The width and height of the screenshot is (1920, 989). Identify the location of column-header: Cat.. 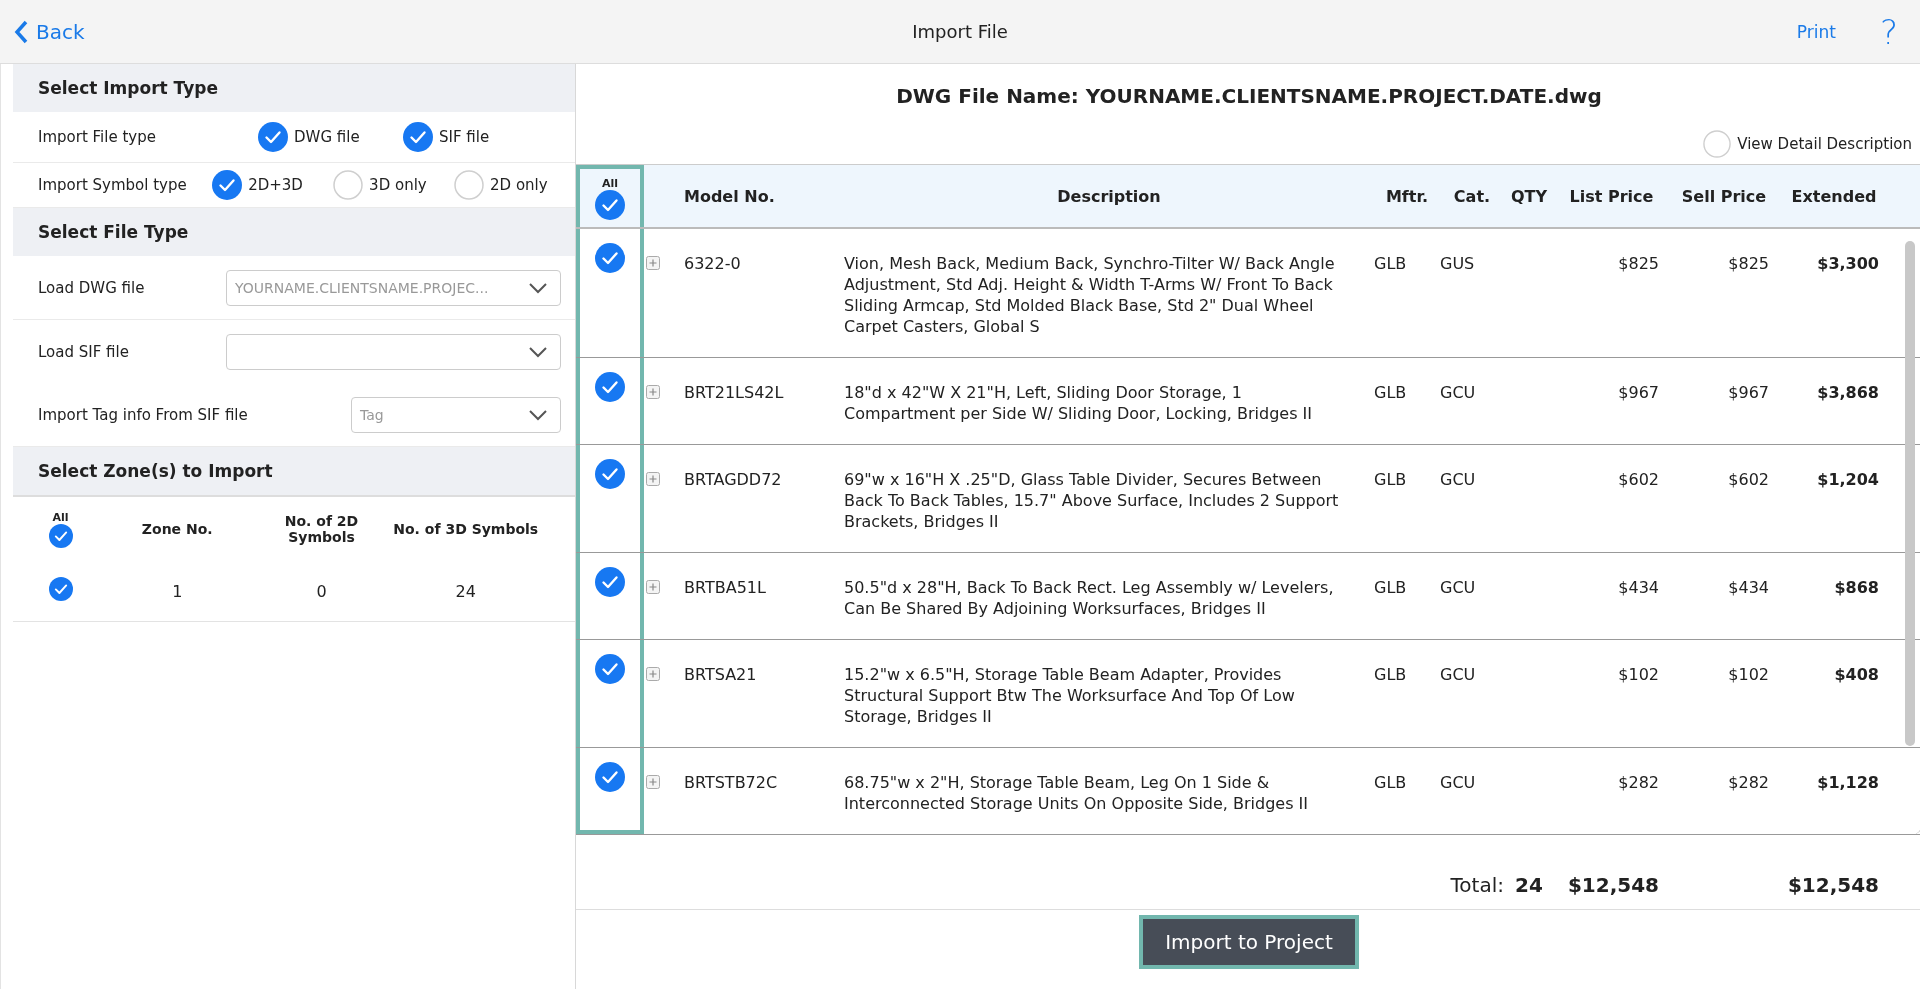
(1472, 196).